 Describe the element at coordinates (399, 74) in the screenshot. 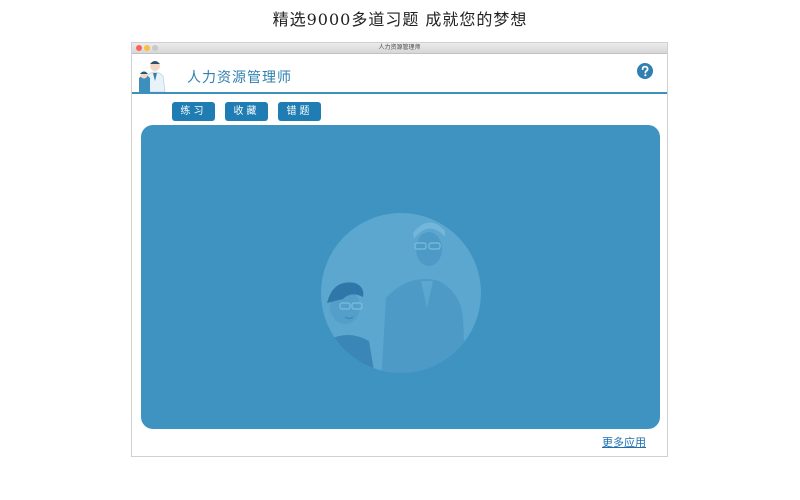

I see `app-header: 人力资源管理师` at that location.